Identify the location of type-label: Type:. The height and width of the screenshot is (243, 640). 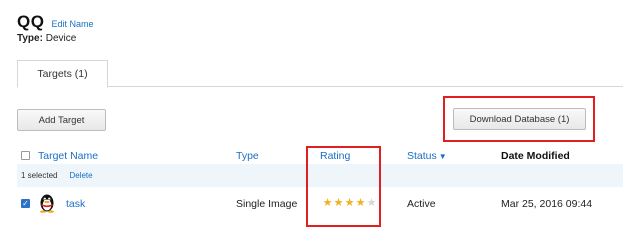
(30, 38).